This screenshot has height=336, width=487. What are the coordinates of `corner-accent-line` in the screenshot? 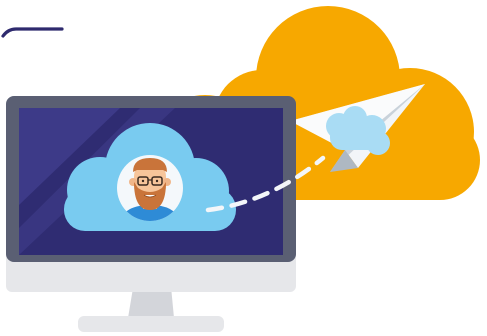 It's located at (32, 32).